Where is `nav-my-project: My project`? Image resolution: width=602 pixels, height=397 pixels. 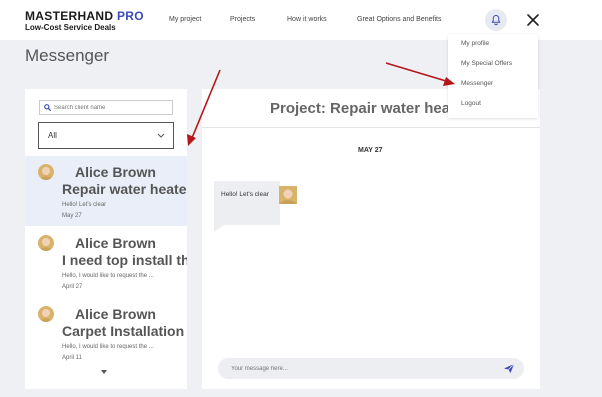 nav-my-project: My project is located at coordinates (185, 19).